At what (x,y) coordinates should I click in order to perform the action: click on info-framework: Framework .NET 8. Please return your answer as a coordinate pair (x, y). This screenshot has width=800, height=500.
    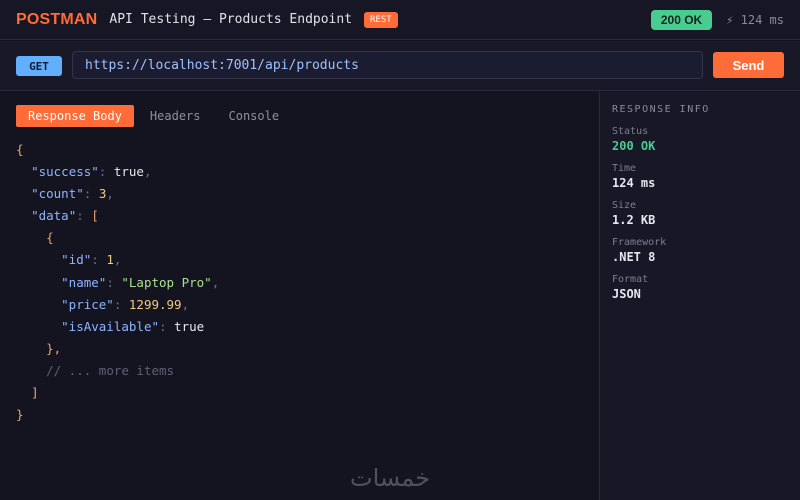
    Looking at the image, I should click on (639, 250).